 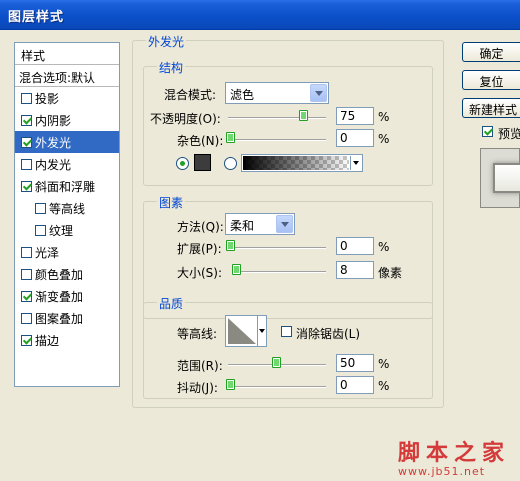 What do you see at coordinates (67, 340) in the screenshot?
I see `style-item: 描边` at bounding box center [67, 340].